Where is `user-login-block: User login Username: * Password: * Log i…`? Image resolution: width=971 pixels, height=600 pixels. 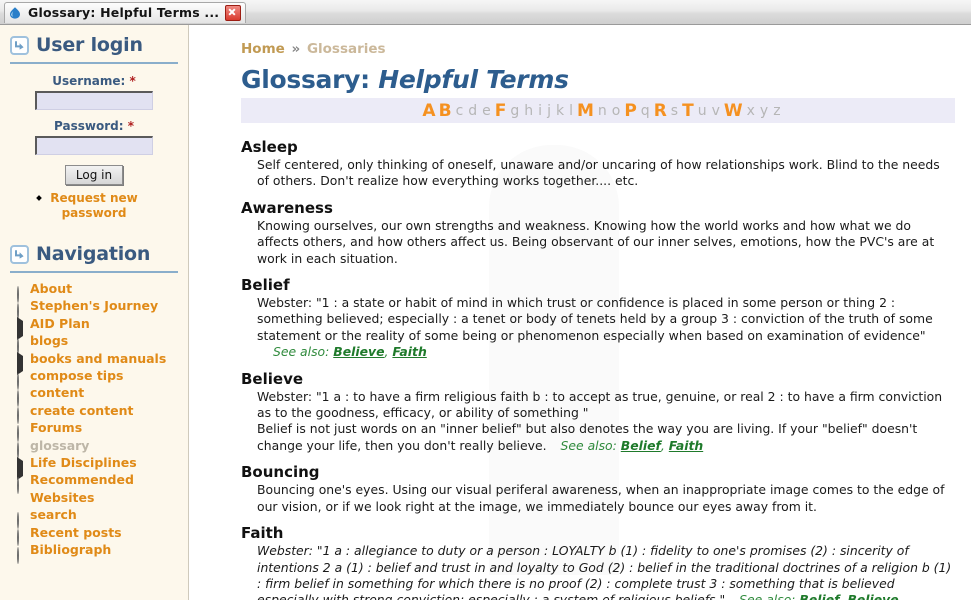 user-login-block: User login Username: * Password: * Log i… is located at coordinates (94, 127).